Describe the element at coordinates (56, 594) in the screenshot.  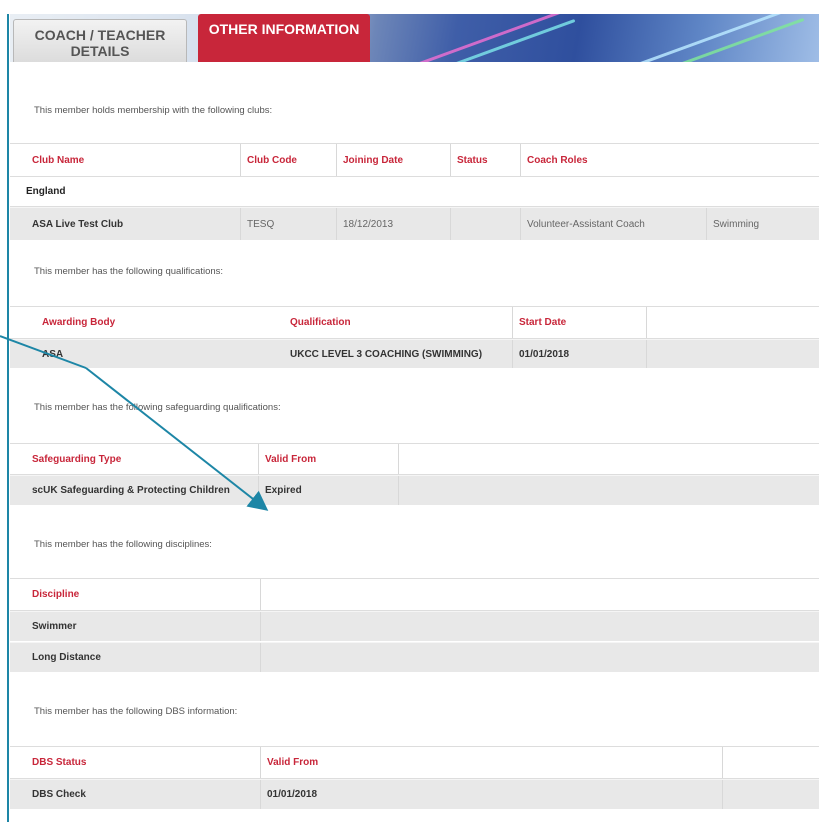
I see `col-discipline: Discipline` at that location.